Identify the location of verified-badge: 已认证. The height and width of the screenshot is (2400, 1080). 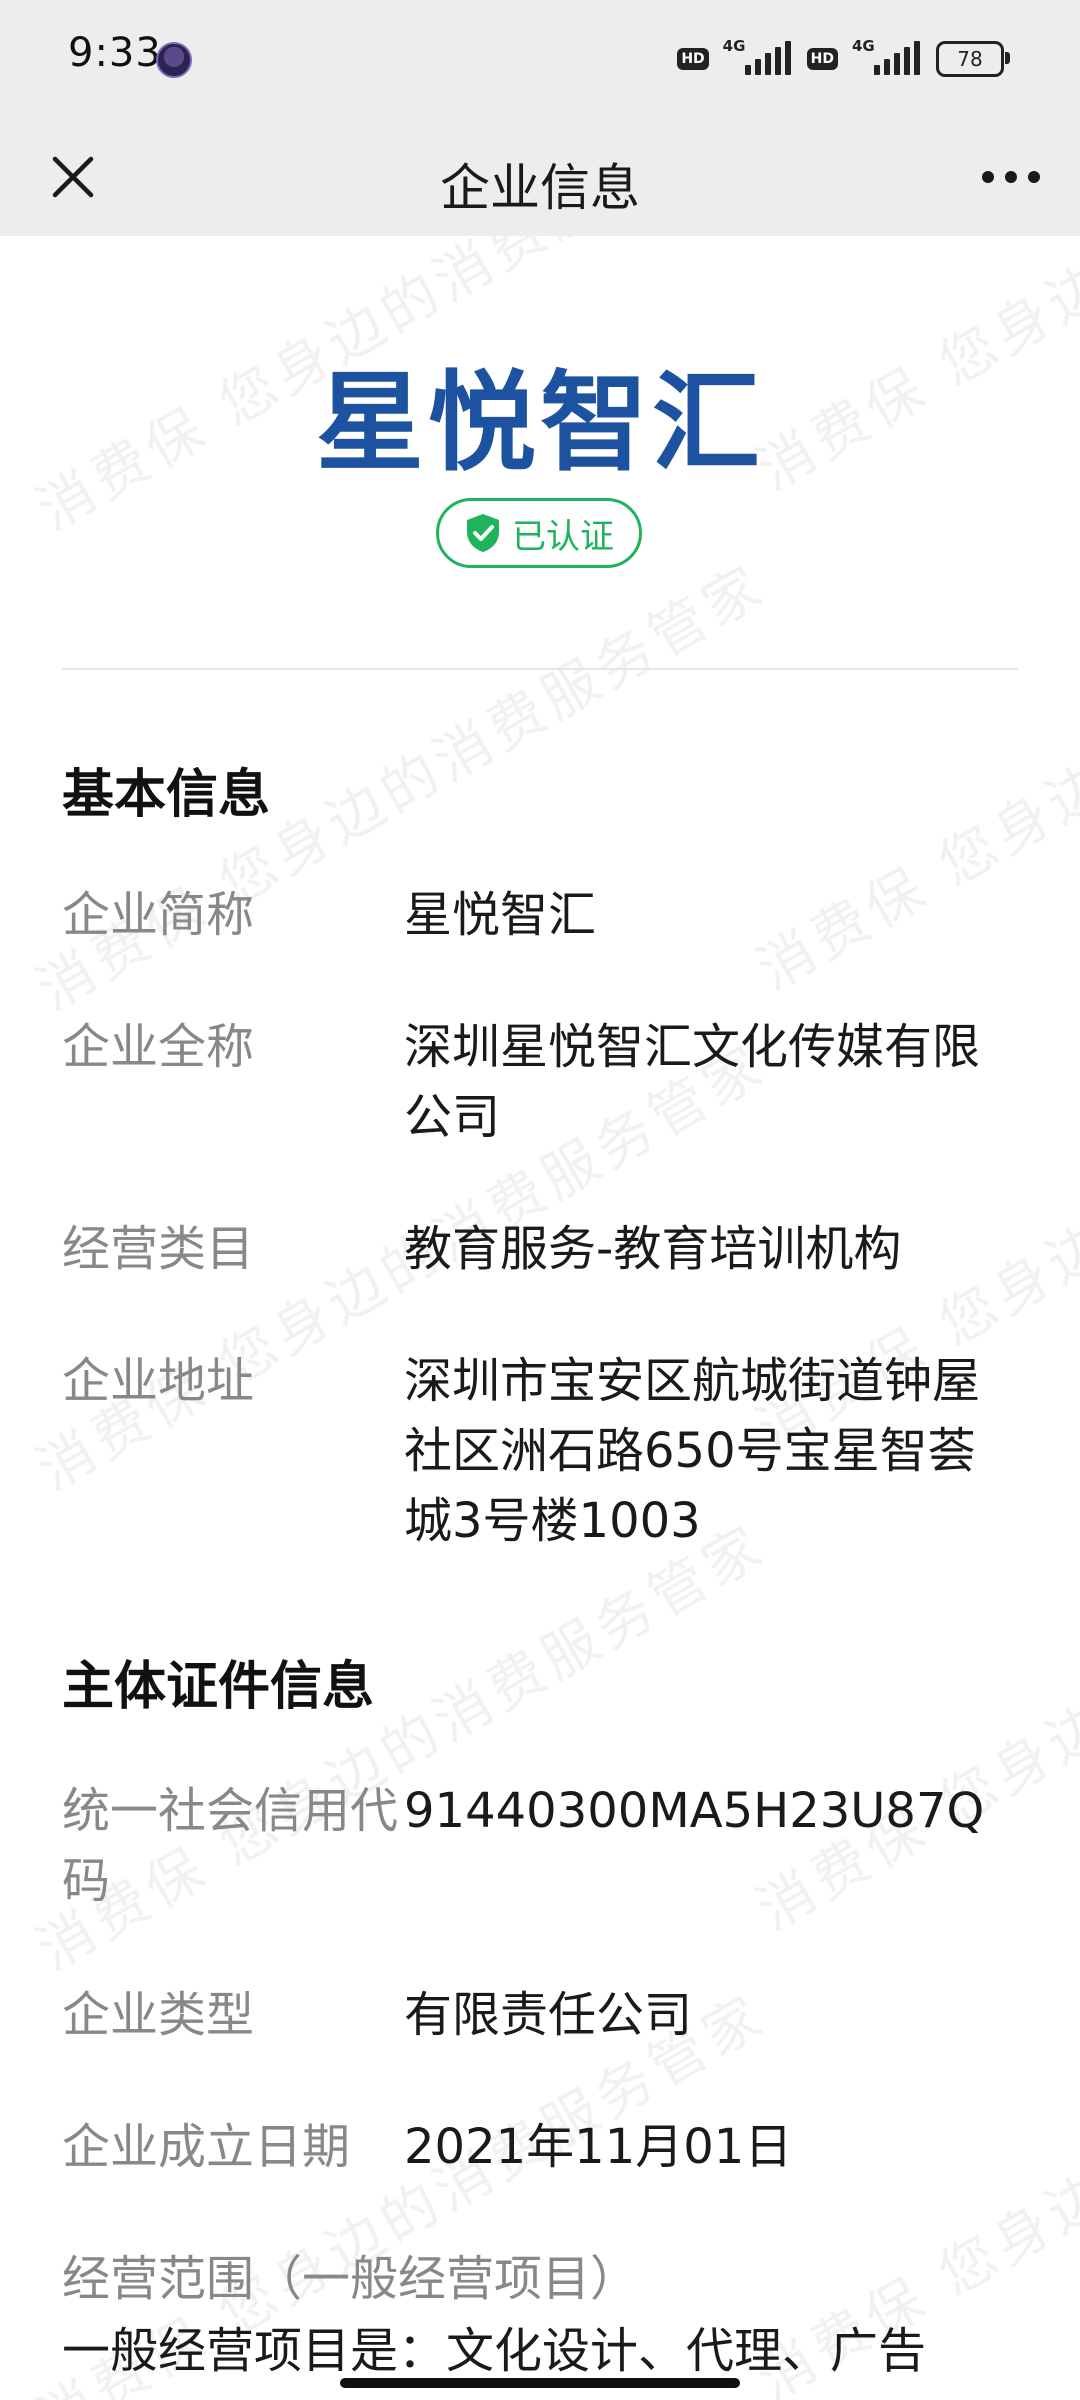
(539, 533).